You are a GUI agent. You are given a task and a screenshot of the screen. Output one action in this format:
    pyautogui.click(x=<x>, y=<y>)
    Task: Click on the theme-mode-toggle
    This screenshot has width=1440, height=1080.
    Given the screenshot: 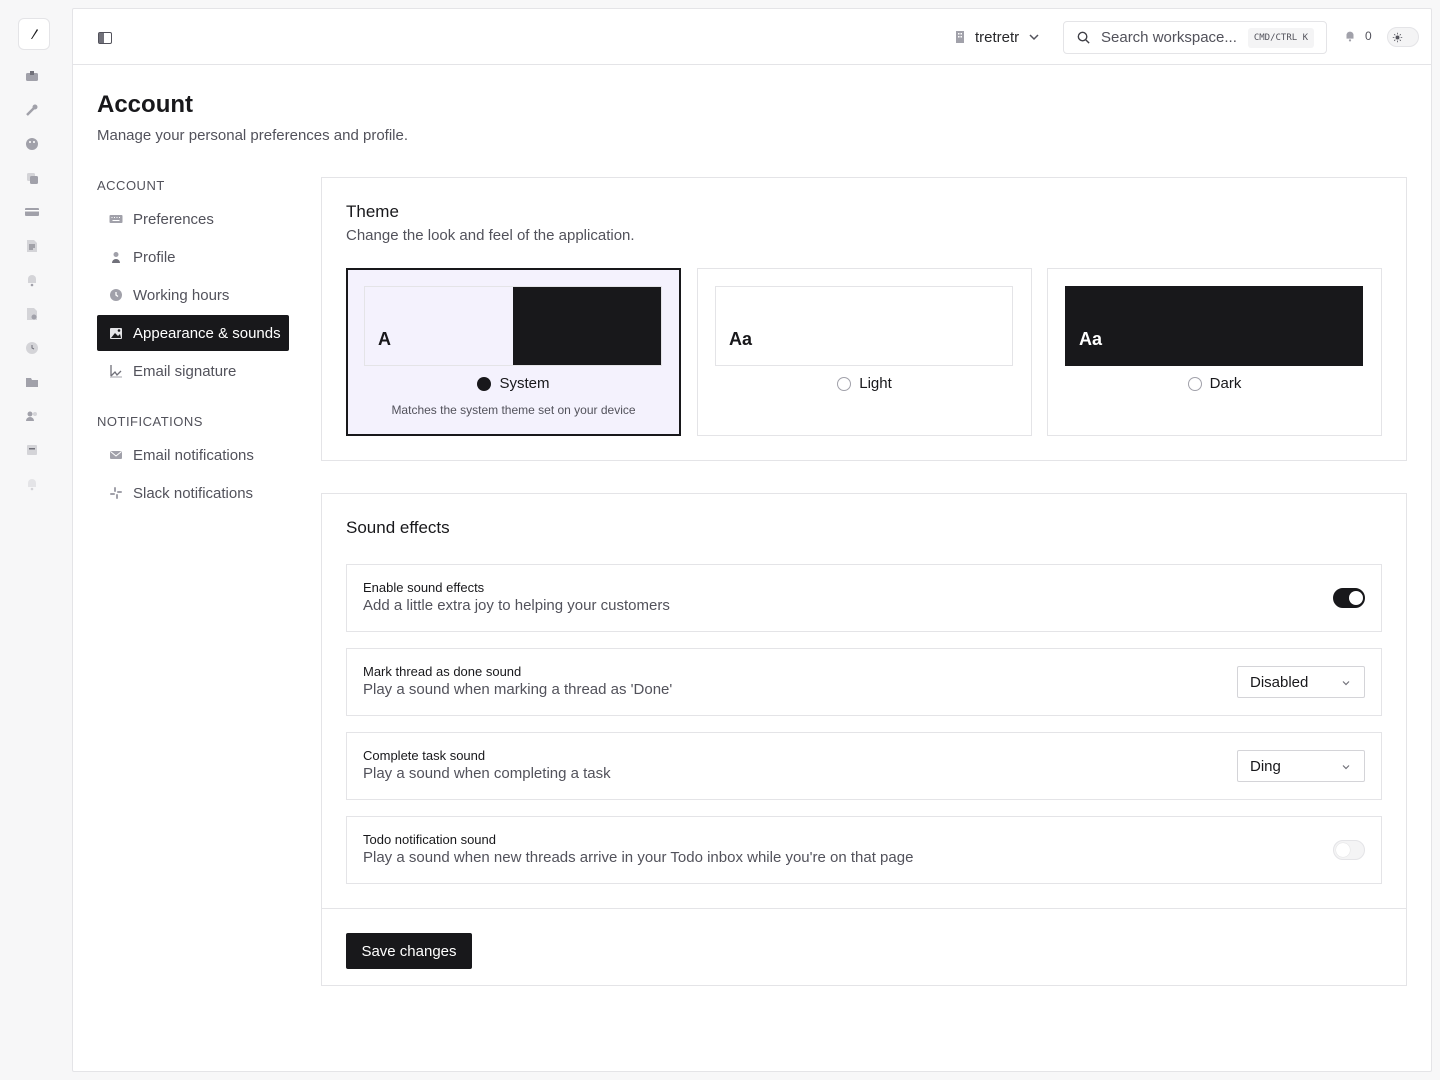 What is the action you would take?
    pyautogui.click(x=1403, y=37)
    